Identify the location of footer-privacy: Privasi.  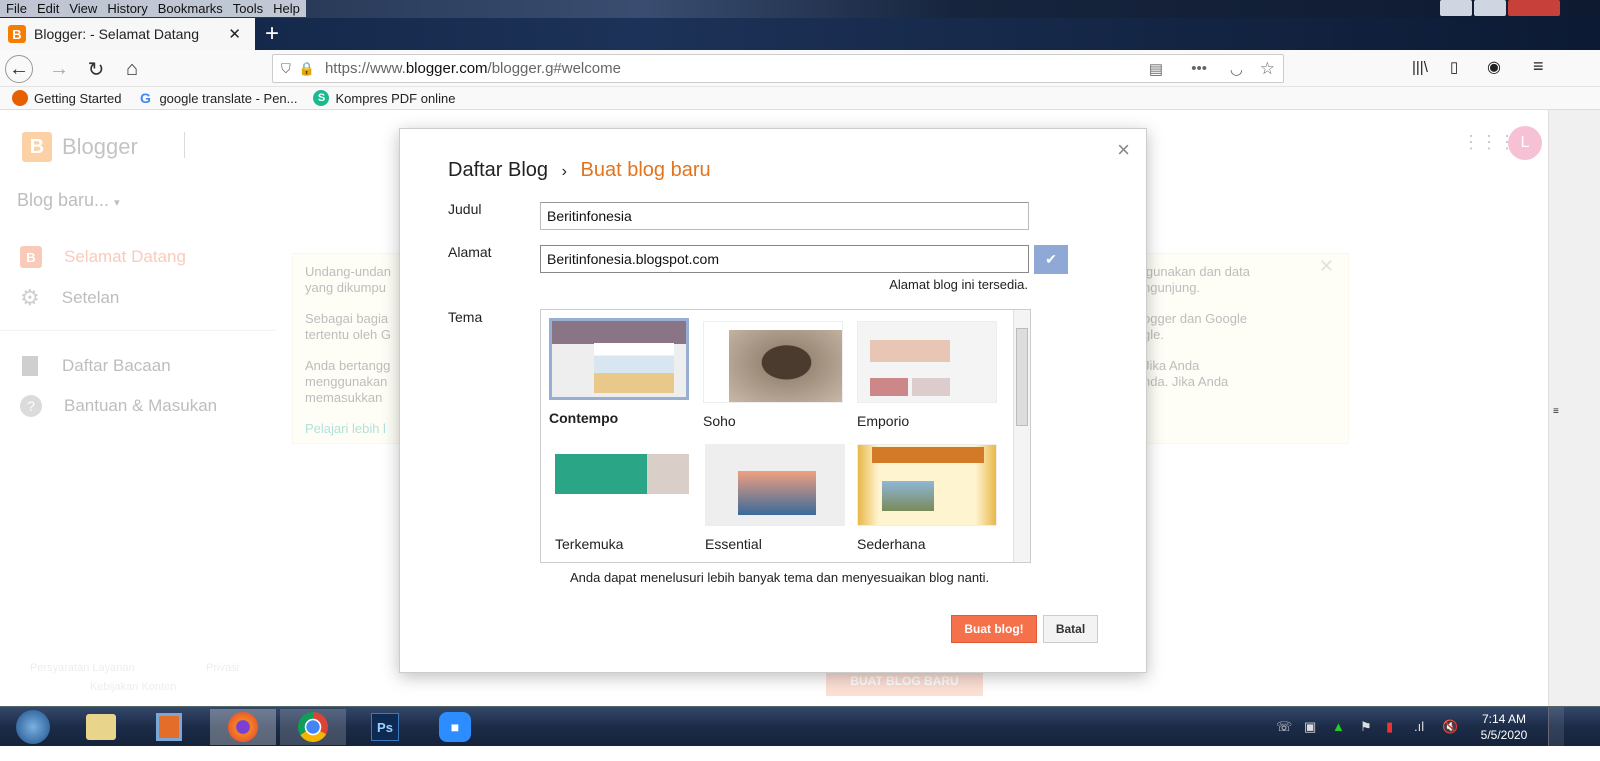
(222, 668).